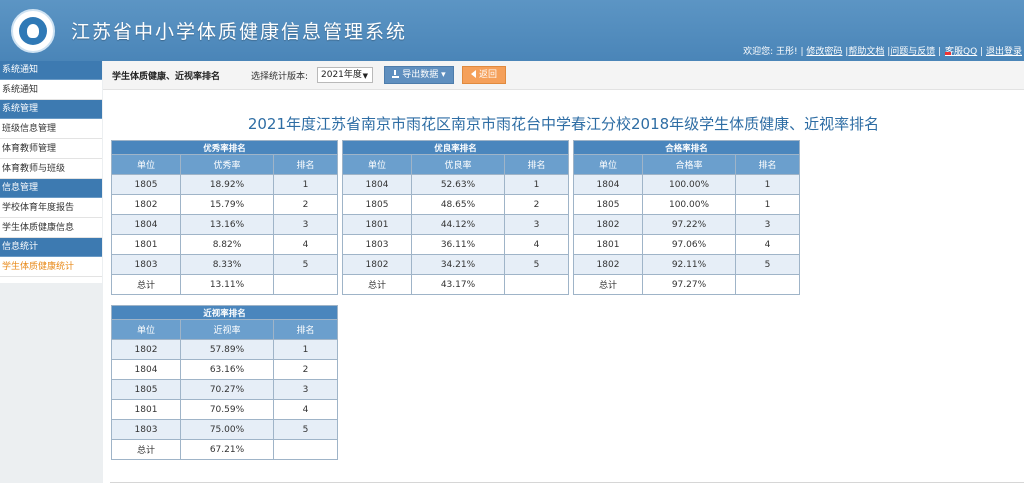 This screenshot has width=1024, height=483. Describe the element at coordinates (51, 129) in the screenshot. I see `sidebar-item-class-info: 班级信息管理` at that location.